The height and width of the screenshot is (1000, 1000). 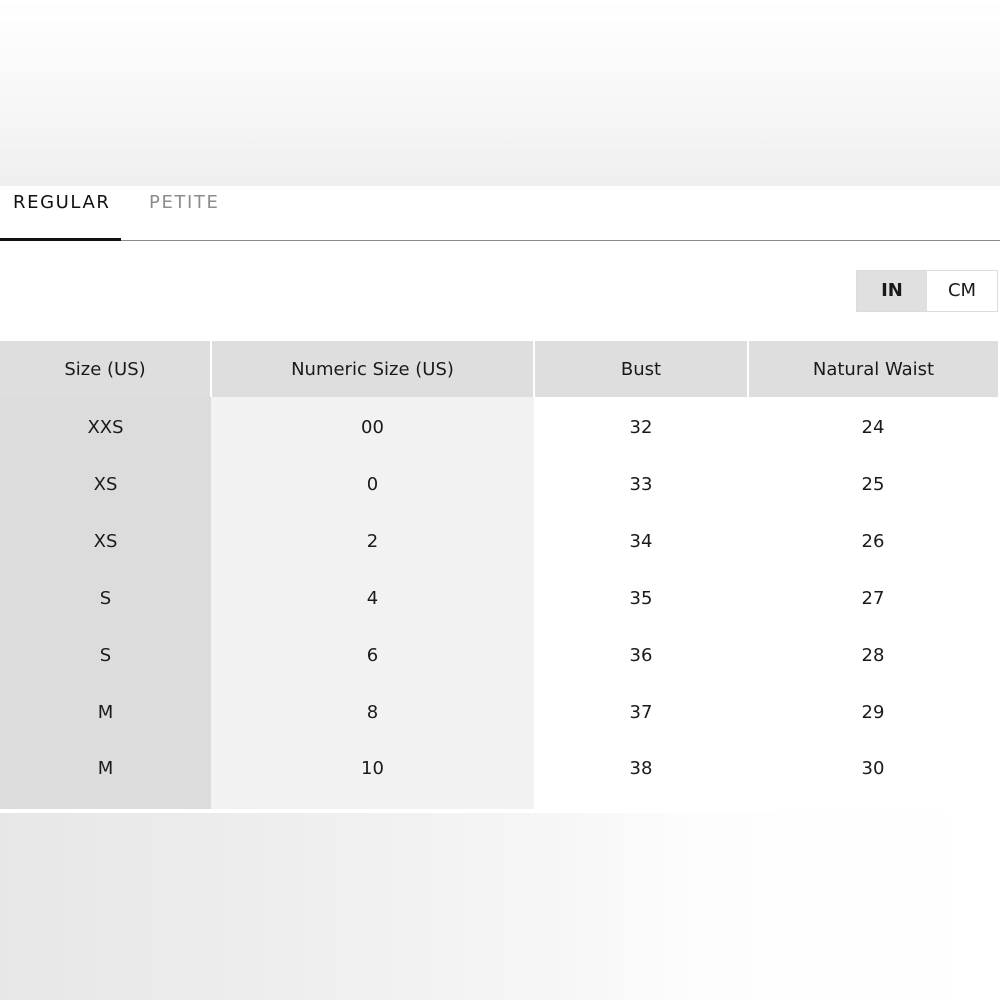 What do you see at coordinates (641, 541) in the screenshot?
I see `cell-bust: 34` at bounding box center [641, 541].